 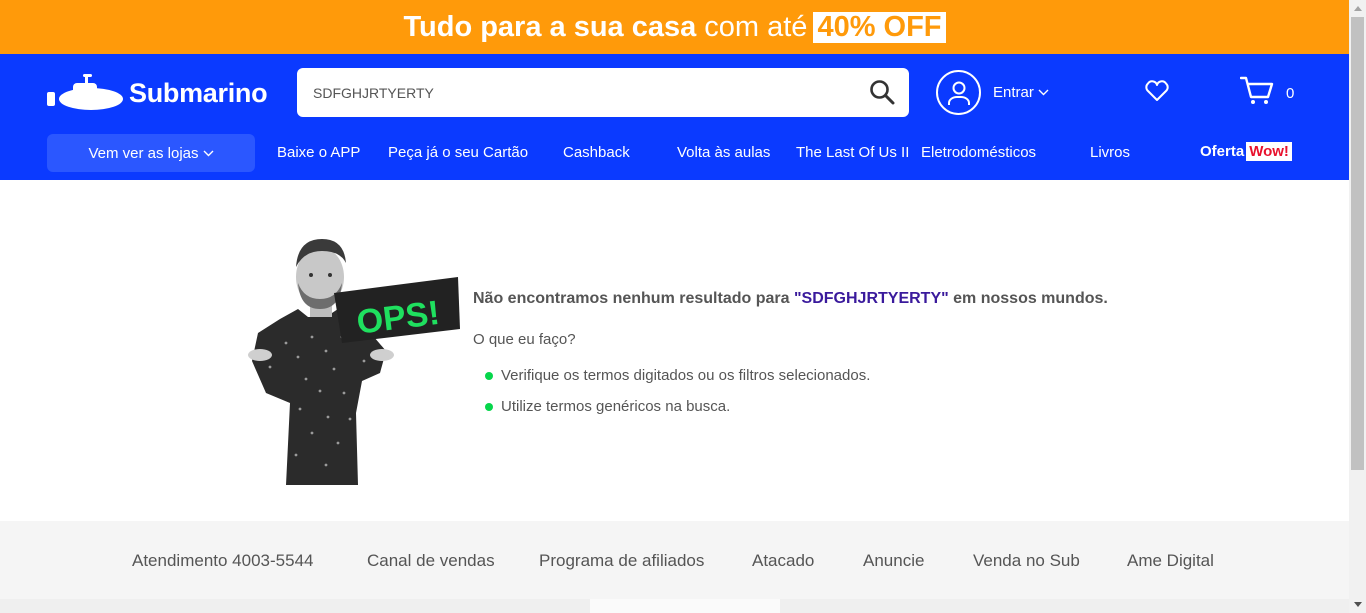 I want to click on arrow-up-icon, so click(x=1357, y=8).